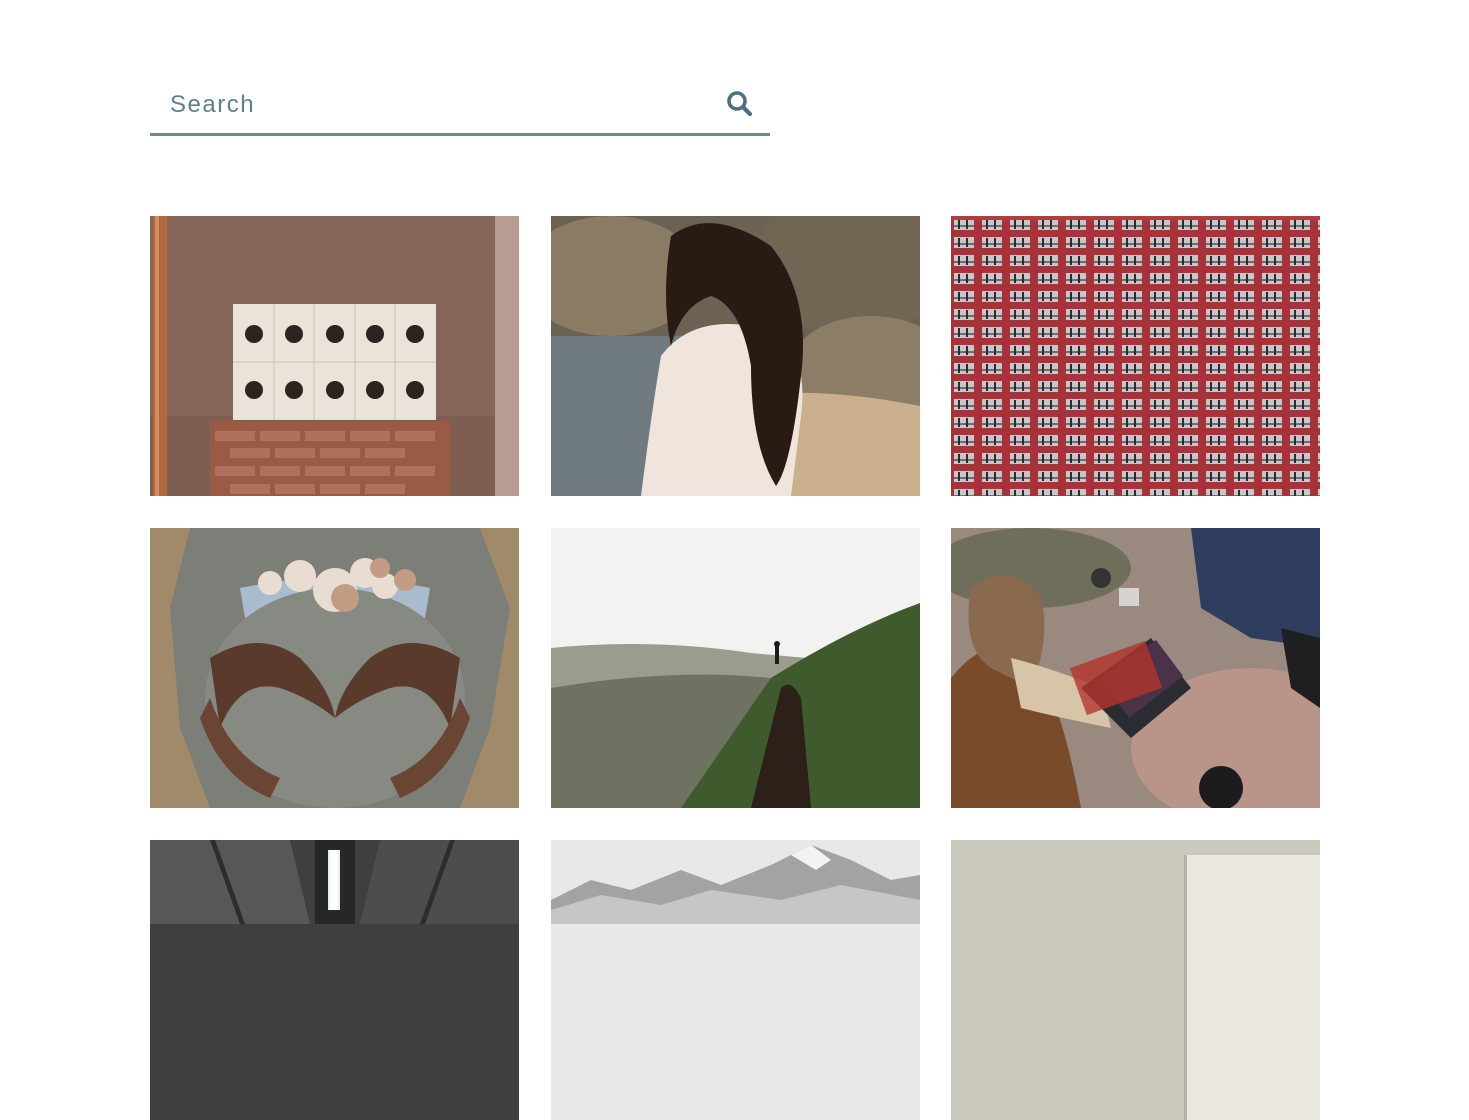 The width and height of the screenshot is (1469, 1120). What do you see at coordinates (334, 668) in the screenshot?
I see `photo-pregnant-belly-heart-hands` at bounding box center [334, 668].